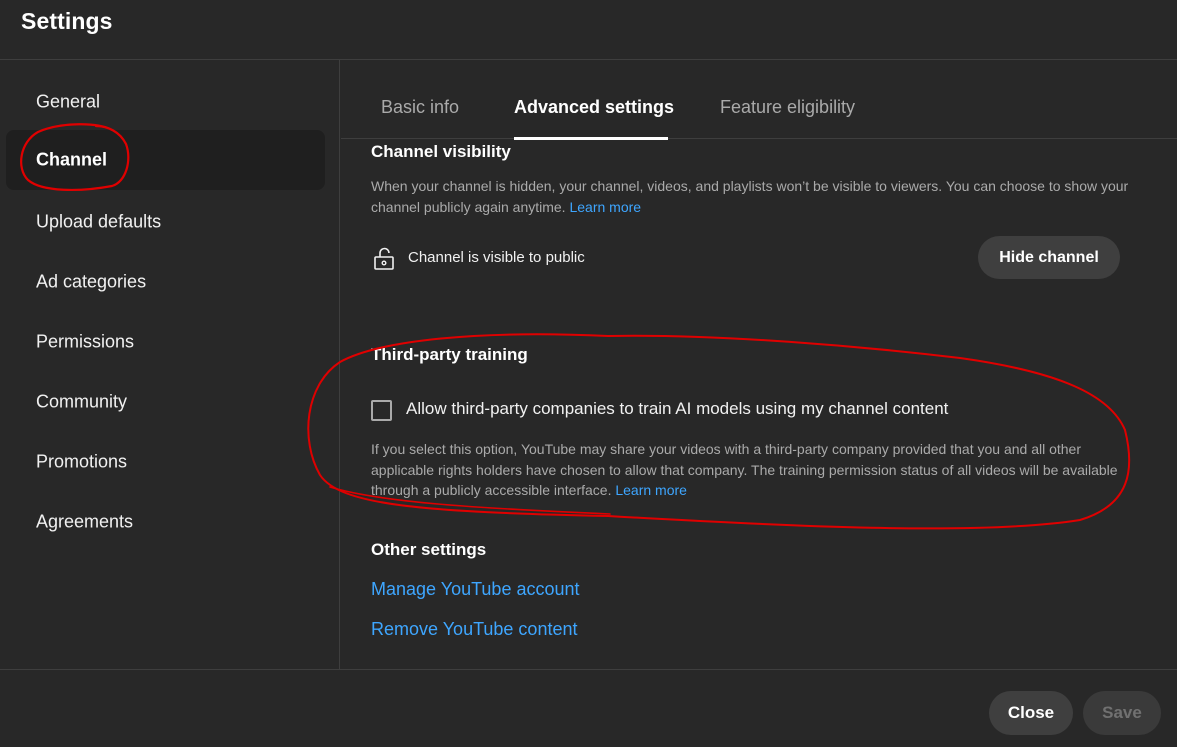  What do you see at coordinates (82, 461) in the screenshot?
I see `sidebar-item-label: Promotions` at bounding box center [82, 461].